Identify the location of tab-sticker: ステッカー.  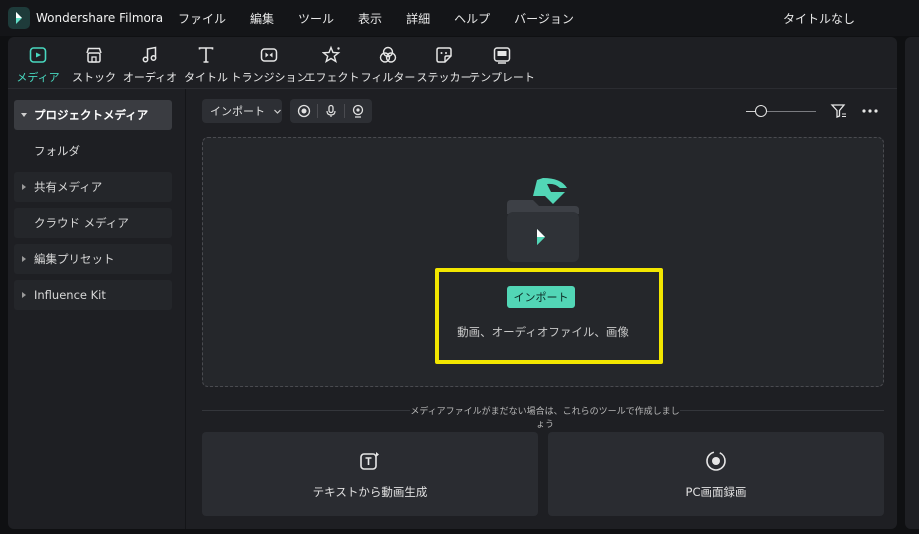
(444, 63).